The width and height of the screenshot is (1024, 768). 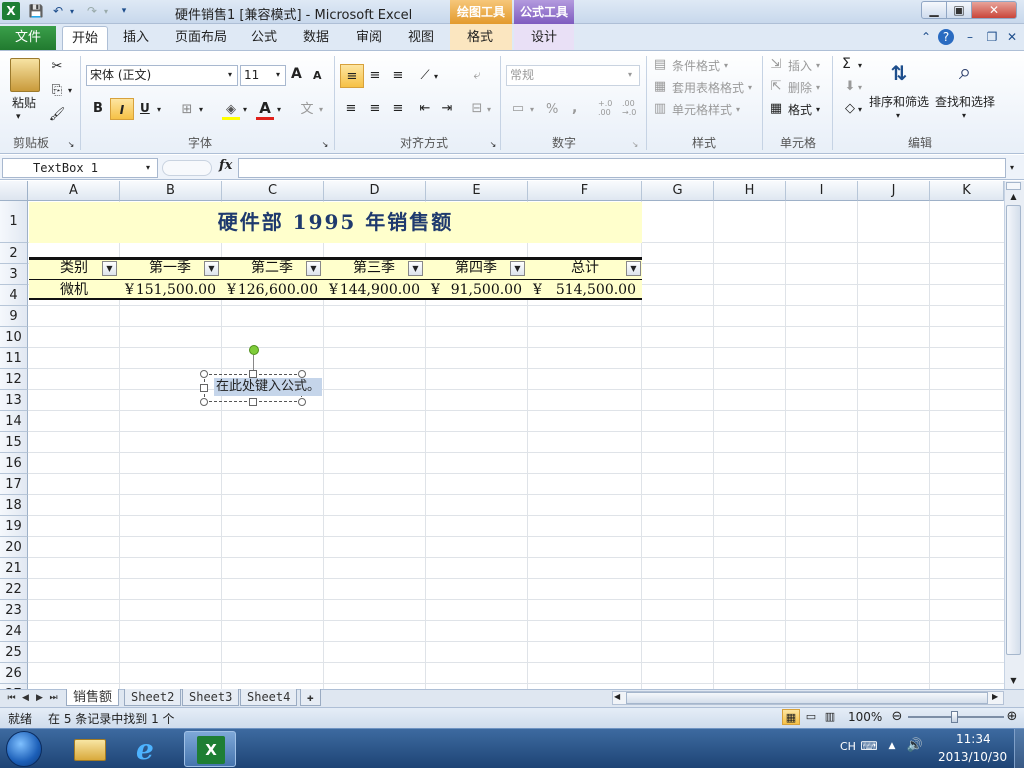 I want to click on comma-button: ,, so click(x=574, y=108).